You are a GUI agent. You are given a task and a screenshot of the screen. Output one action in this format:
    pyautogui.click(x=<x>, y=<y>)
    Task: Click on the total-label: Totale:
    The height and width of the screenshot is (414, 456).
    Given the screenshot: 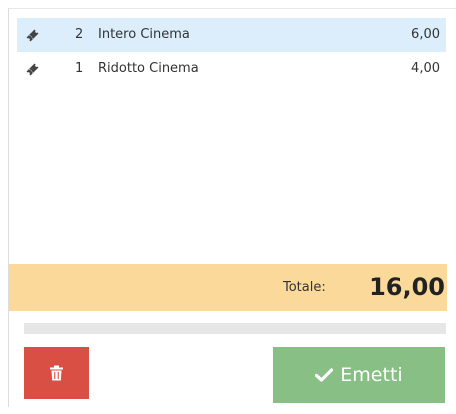 What is the action you would take?
    pyautogui.click(x=304, y=287)
    